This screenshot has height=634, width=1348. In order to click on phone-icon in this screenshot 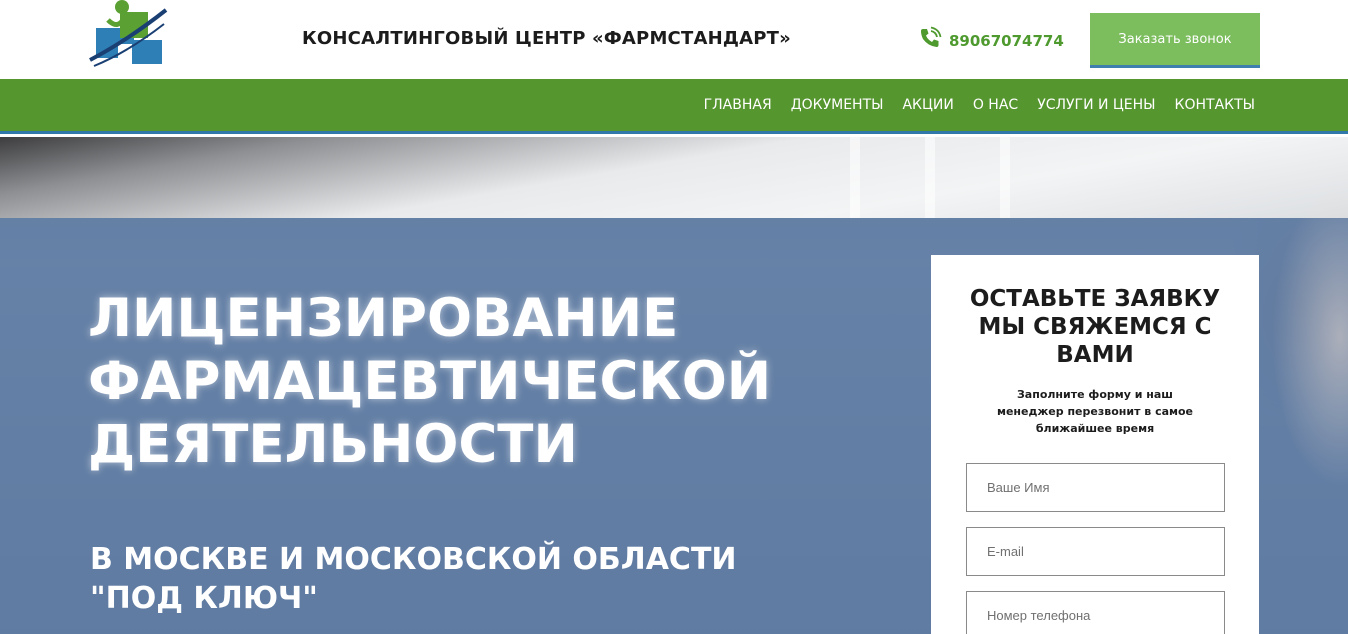, I will do `click(930, 40)`.